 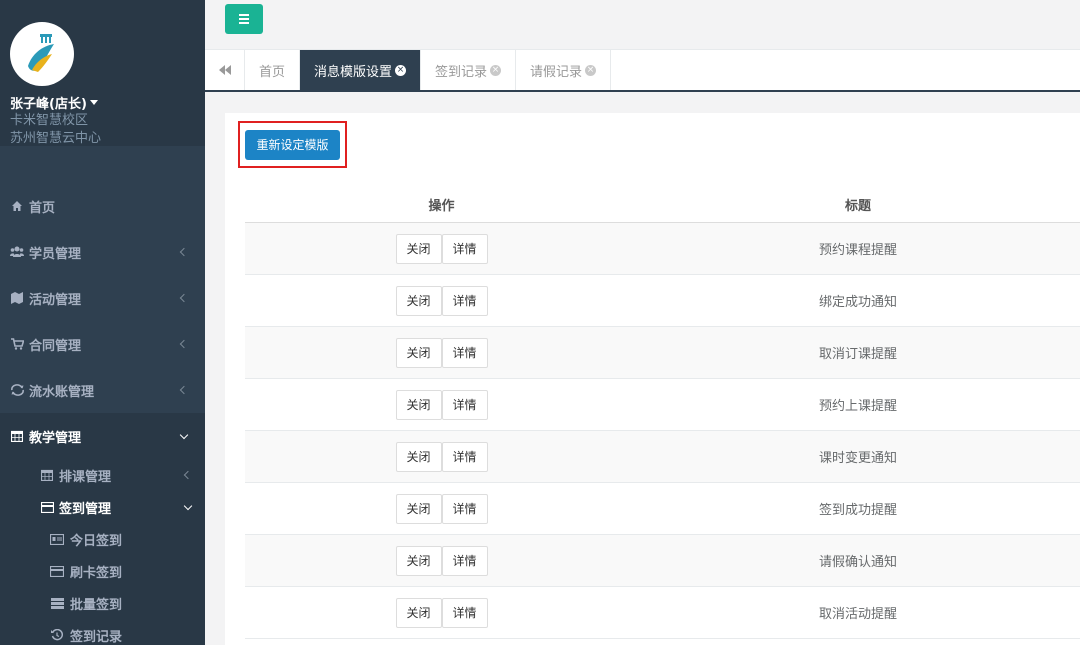 I want to click on sidebar-item-label: 学员管理, so click(x=55, y=254).